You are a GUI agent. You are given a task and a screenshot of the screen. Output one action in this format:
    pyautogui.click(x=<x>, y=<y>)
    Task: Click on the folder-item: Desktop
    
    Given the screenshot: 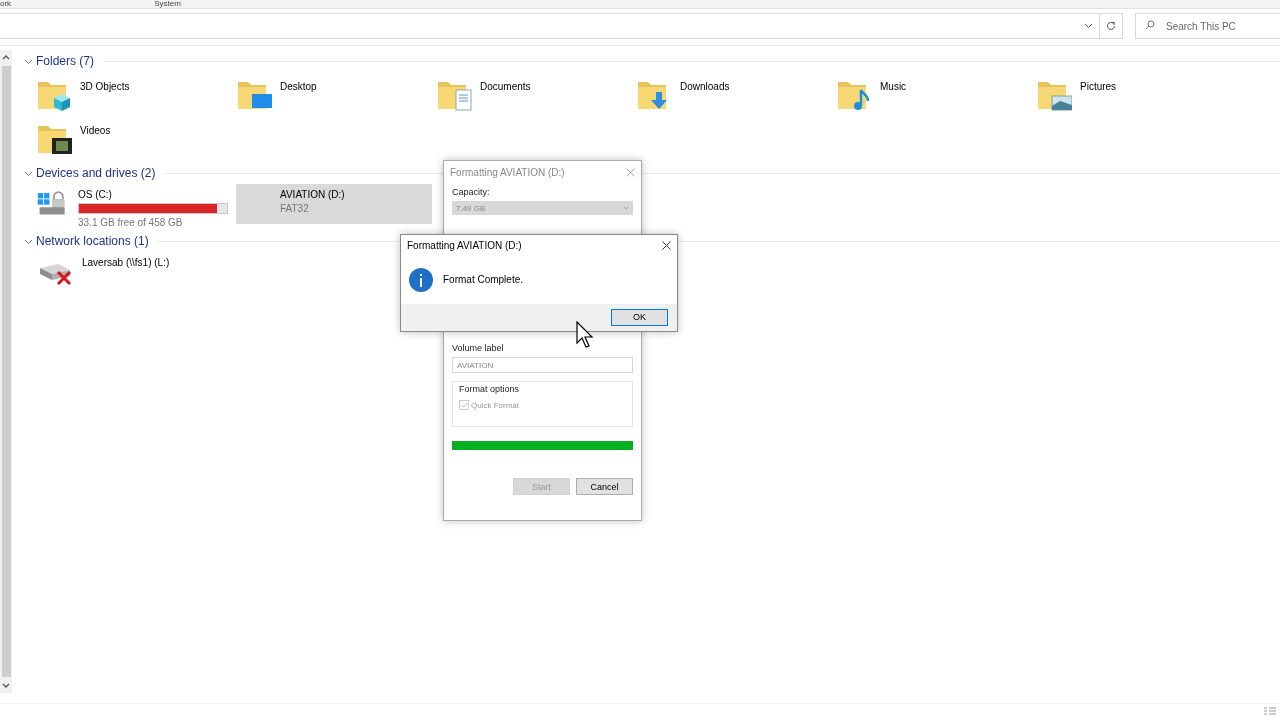 What is the action you would take?
    pyautogui.click(x=334, y=98)
    